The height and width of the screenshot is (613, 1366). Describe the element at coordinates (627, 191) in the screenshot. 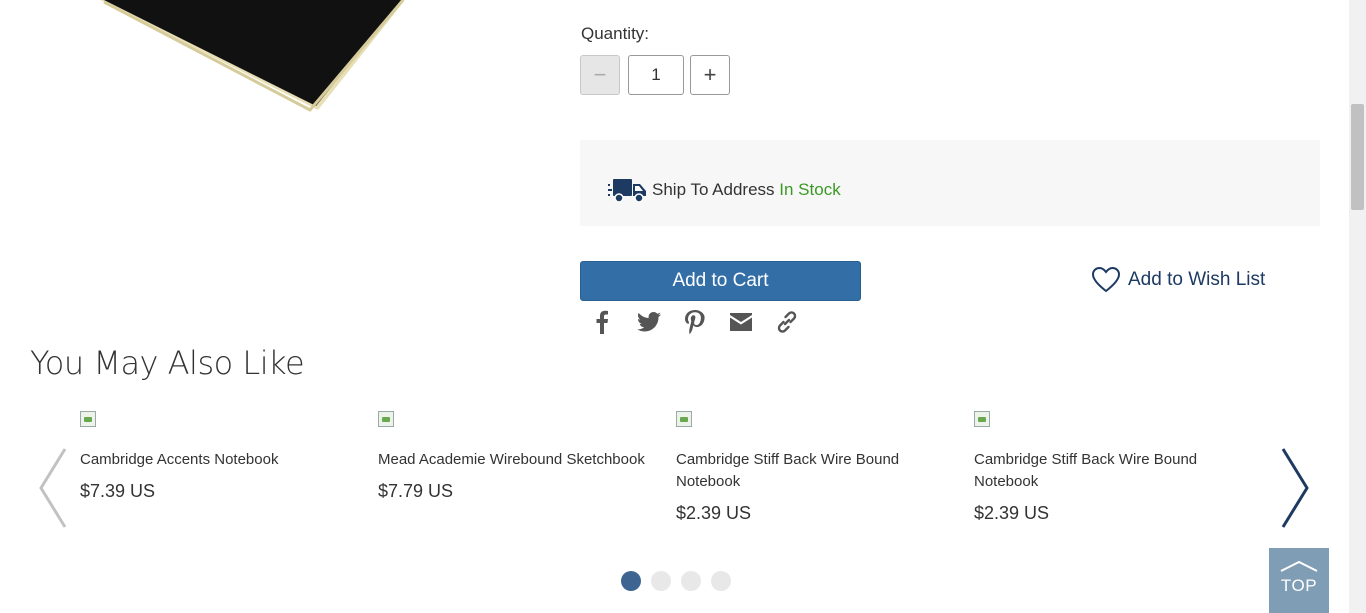

I see `truck-icon` at that location.